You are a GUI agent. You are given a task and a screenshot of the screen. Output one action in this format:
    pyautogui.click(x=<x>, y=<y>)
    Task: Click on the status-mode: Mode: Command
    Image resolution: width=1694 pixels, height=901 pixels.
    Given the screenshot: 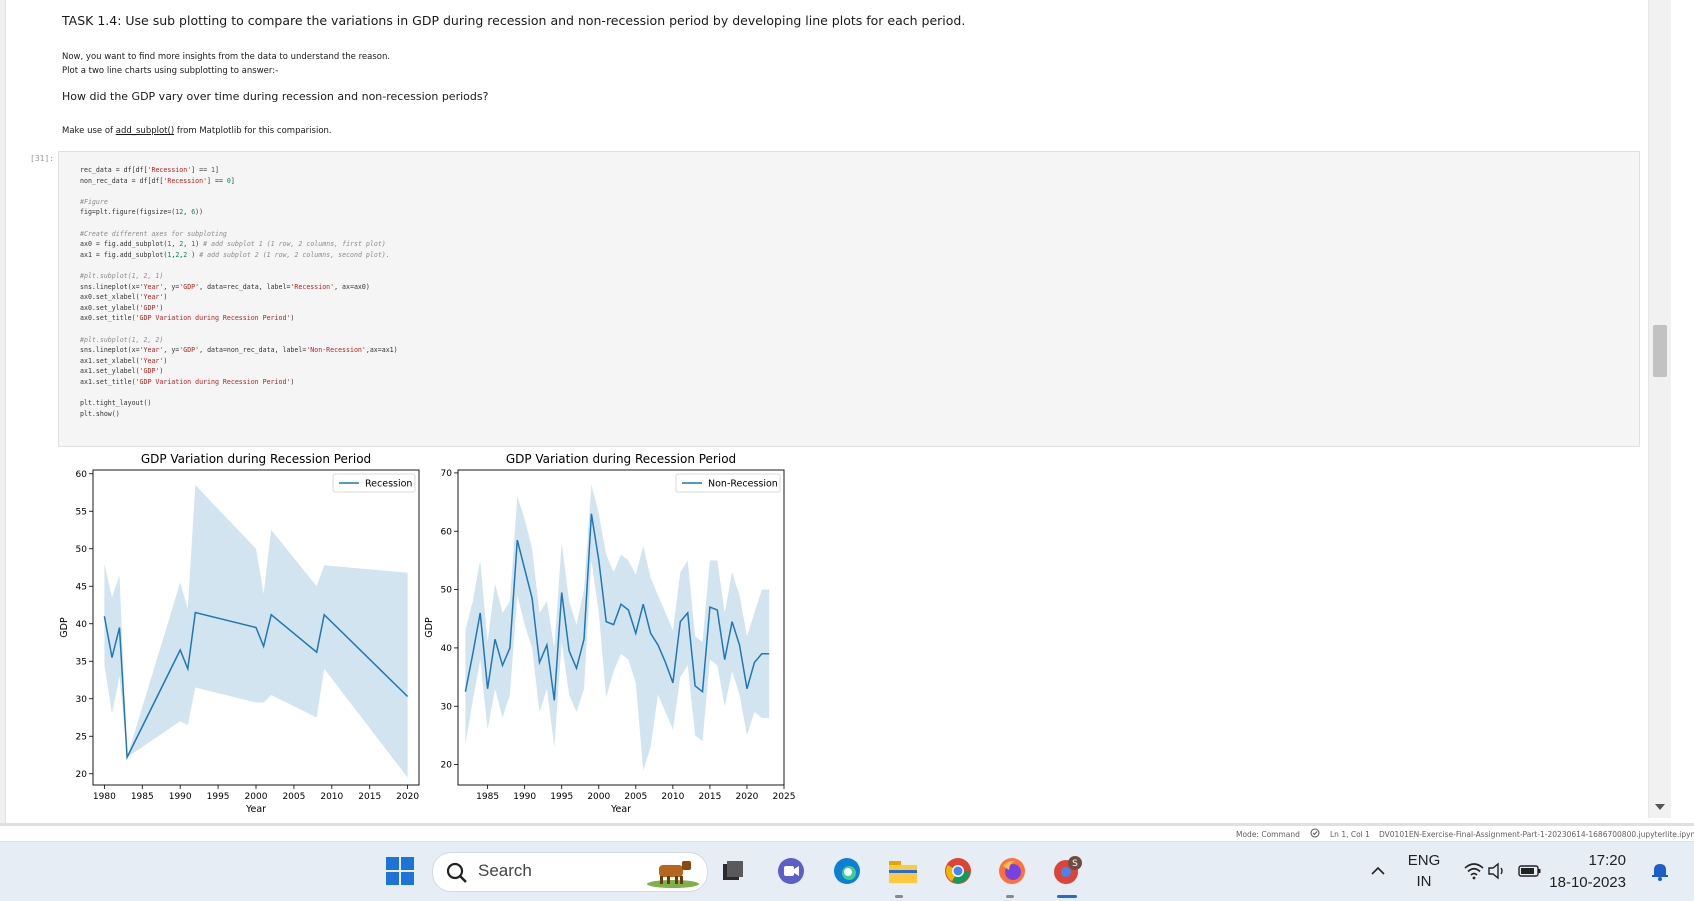 What is the action you would take?
    pyautogui.click(x=1268, y=834)
    